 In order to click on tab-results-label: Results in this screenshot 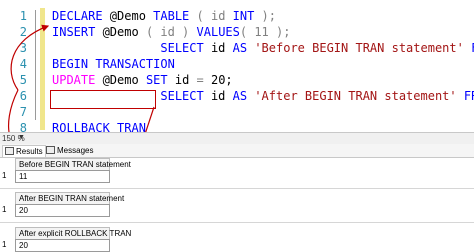, I will do `click(29, 151)`.